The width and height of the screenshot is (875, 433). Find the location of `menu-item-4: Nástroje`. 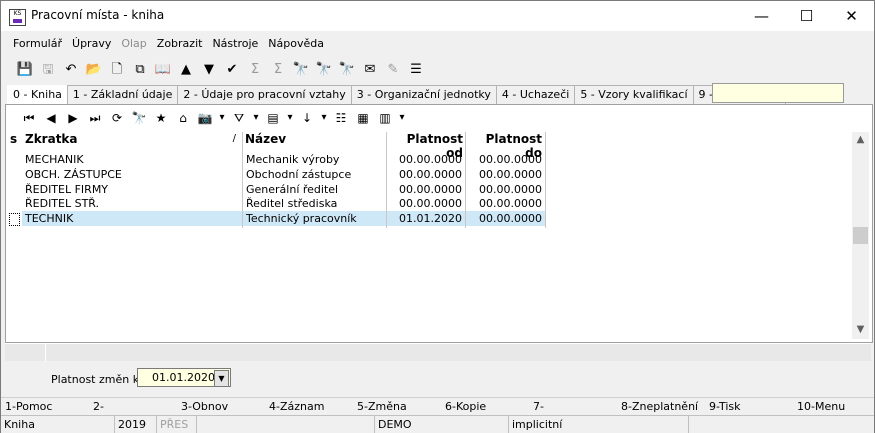

menu-item-4: Nástroje is located at coordinates (235, 45).